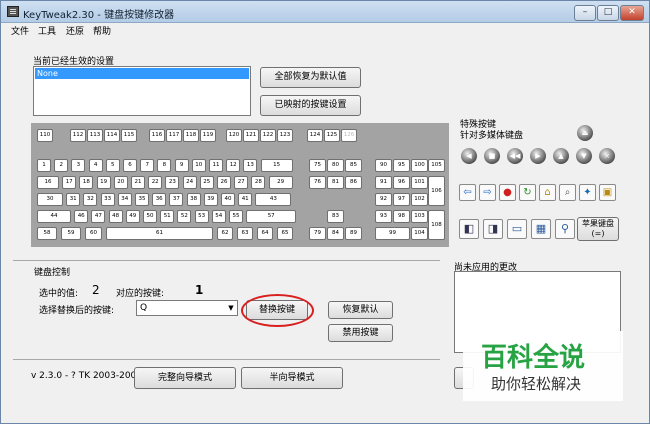 This screenshot has height=424, width=650. I want to click on media-stop-icon: ■, so click(492, 156).